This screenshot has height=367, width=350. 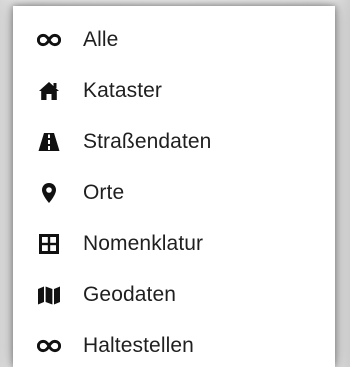 I want to click on menu-item-kataster: Kataster, so click(x=174, y=91).